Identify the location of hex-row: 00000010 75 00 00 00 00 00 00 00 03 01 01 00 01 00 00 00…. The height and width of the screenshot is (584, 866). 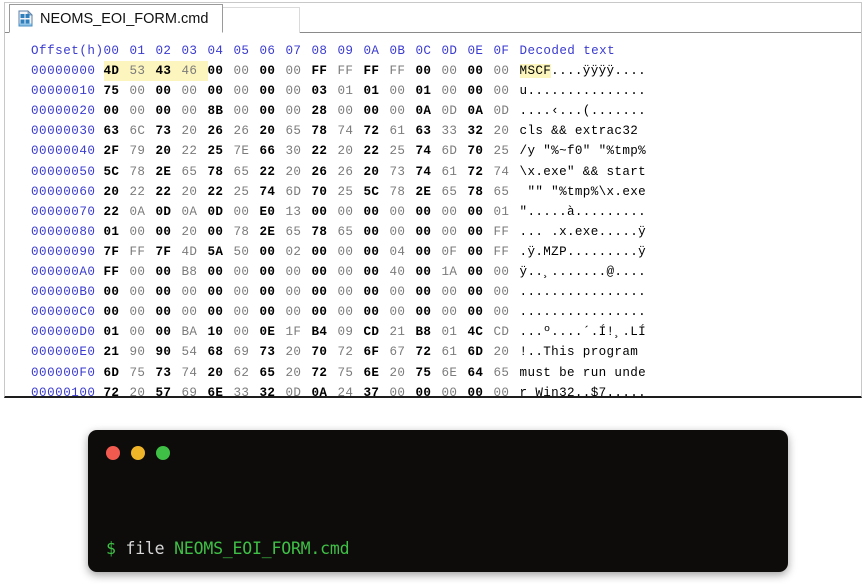
(338, 91).